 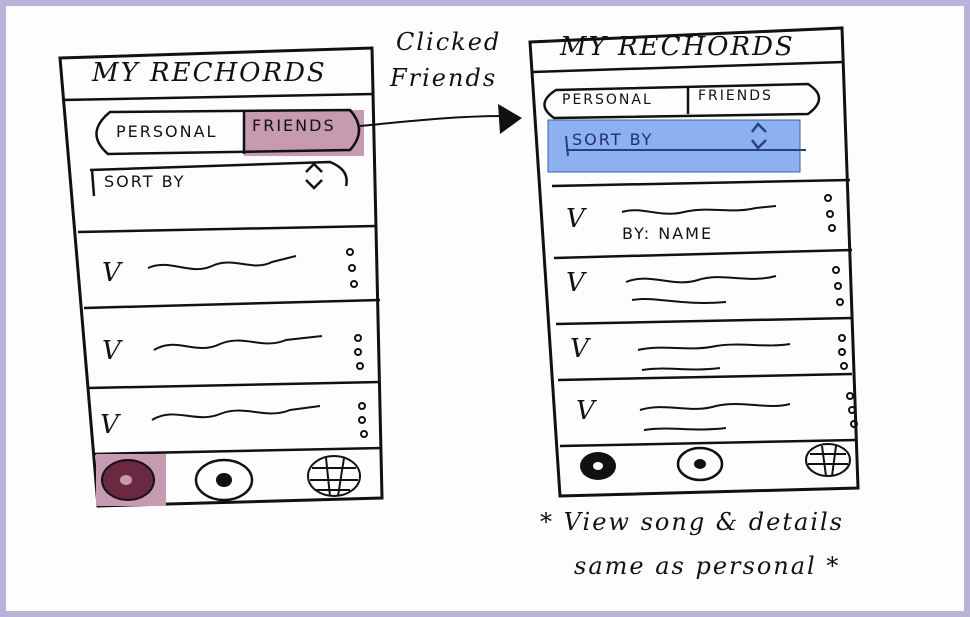 I want to click on annotation-friends: Friends, so click(x=444, y=78).